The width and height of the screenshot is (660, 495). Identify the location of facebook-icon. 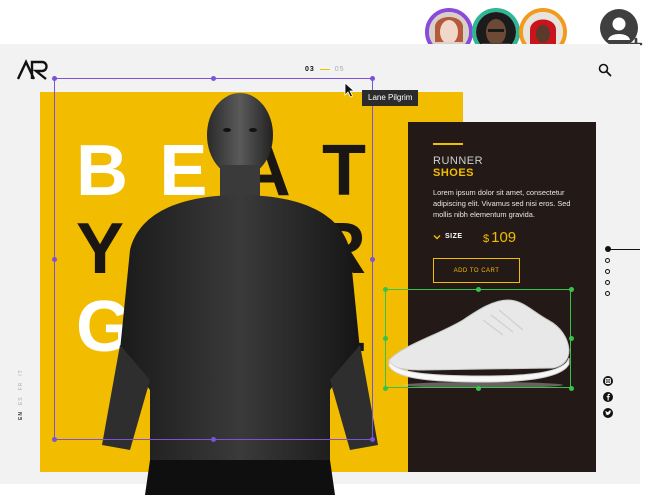
(608, 397).